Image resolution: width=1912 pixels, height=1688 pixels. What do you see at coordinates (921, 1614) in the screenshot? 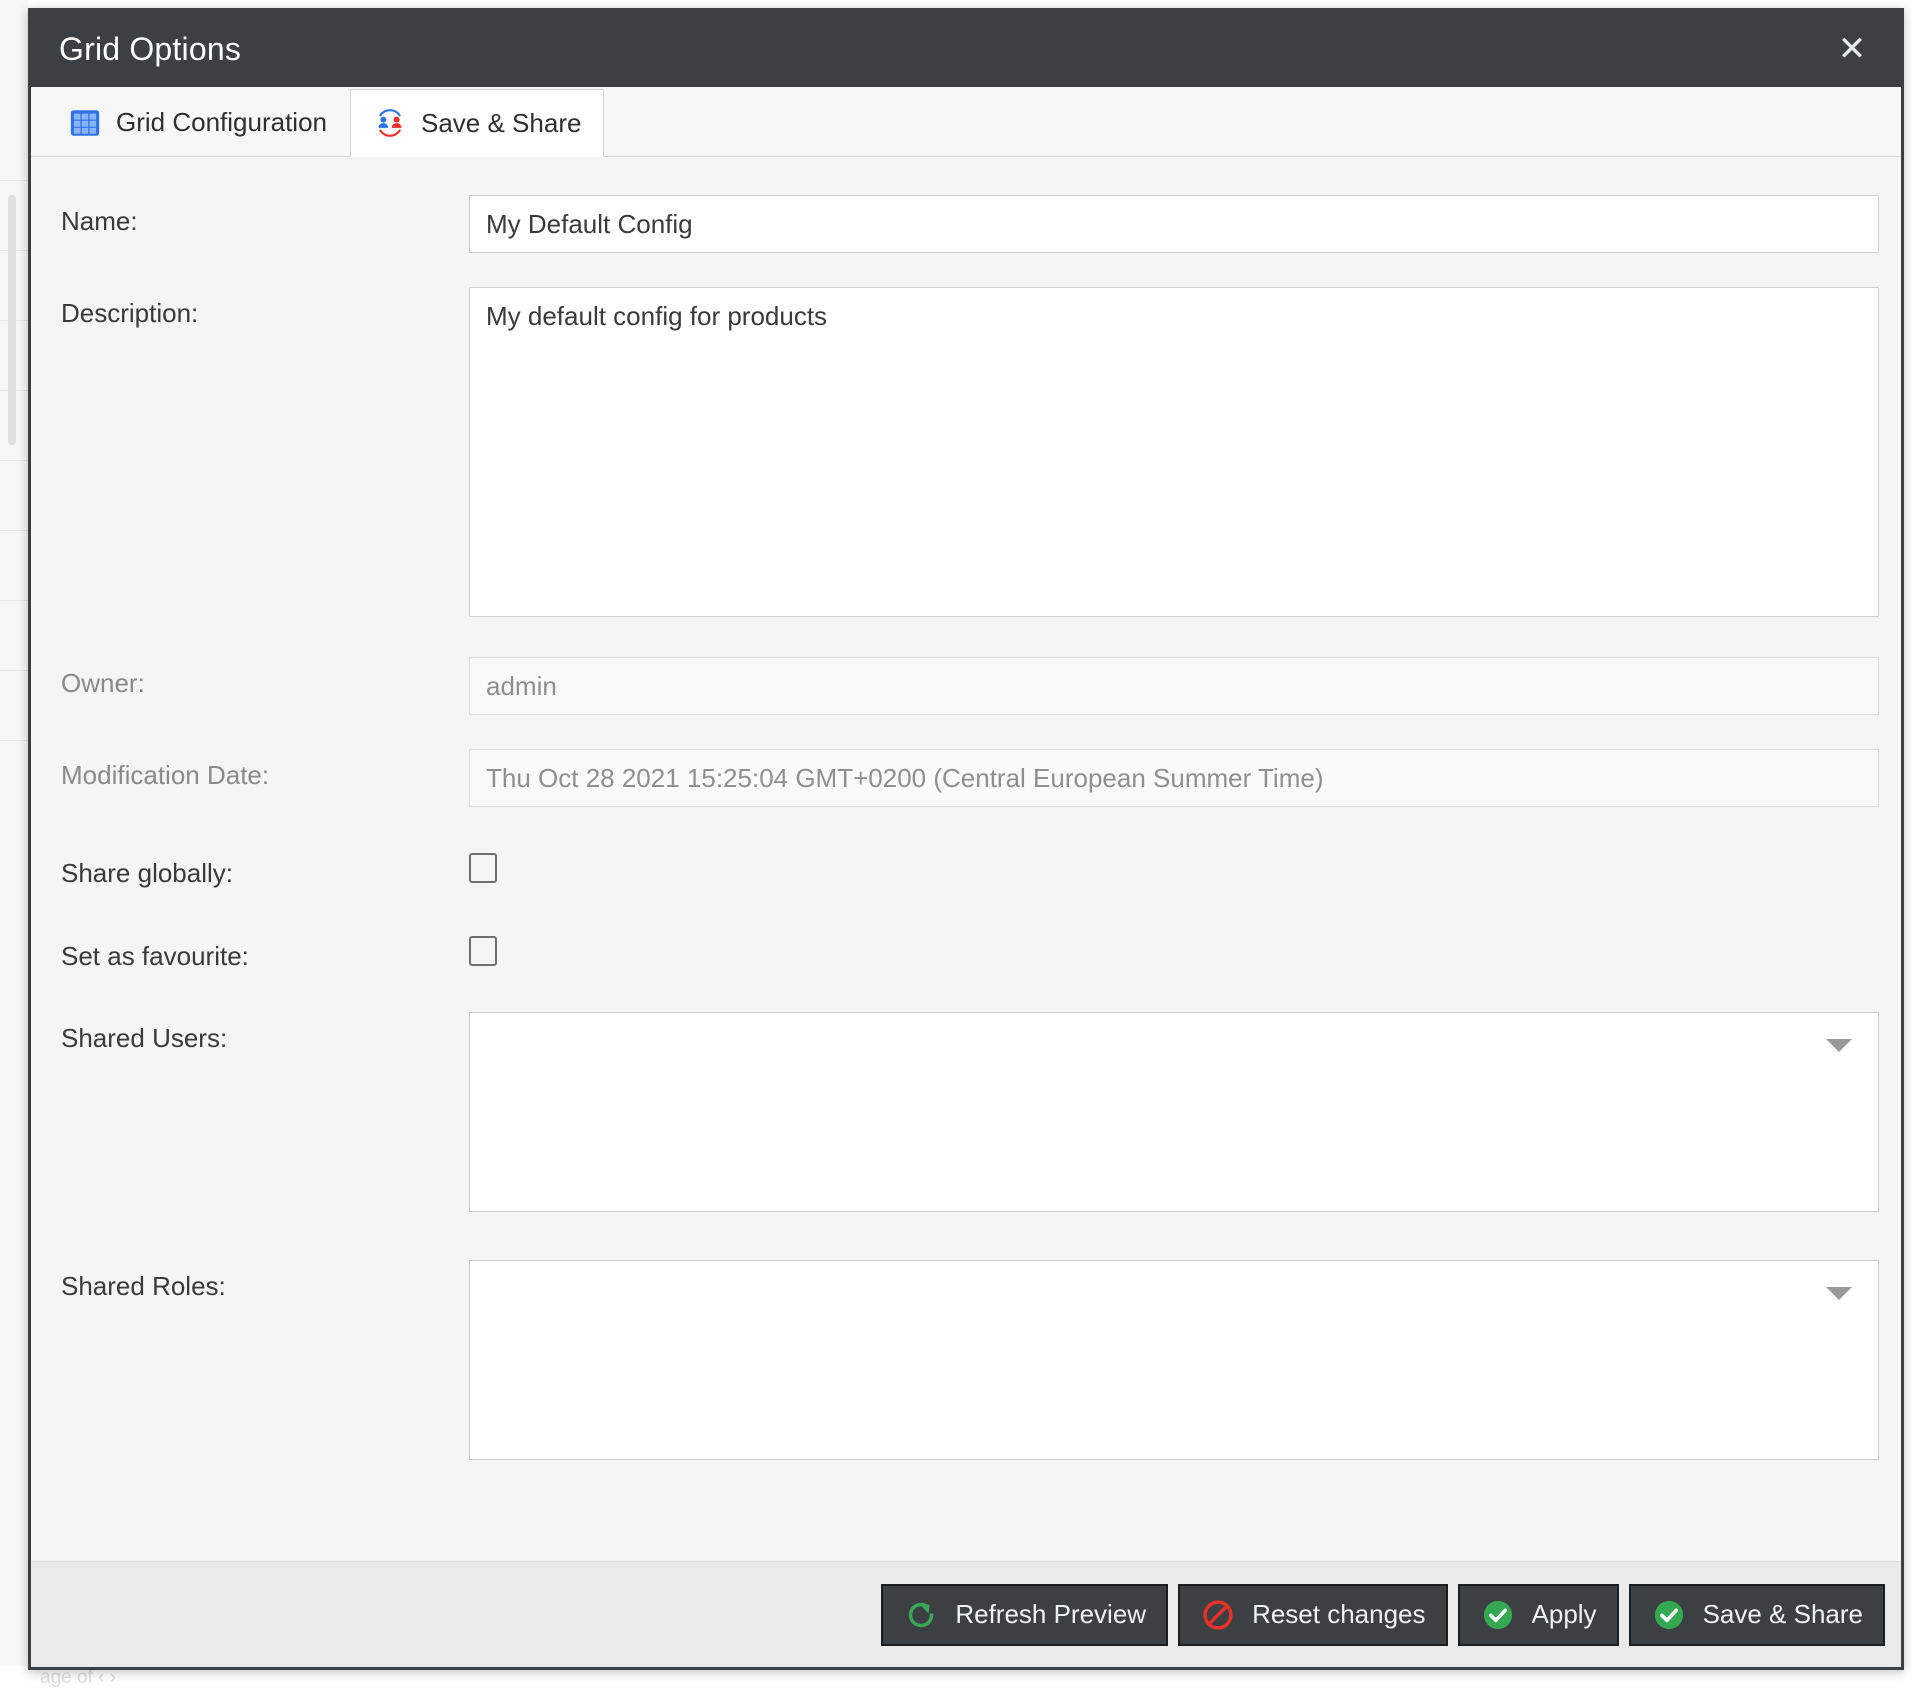
I see `refresh-icon` at bounding box center [921, 1614].